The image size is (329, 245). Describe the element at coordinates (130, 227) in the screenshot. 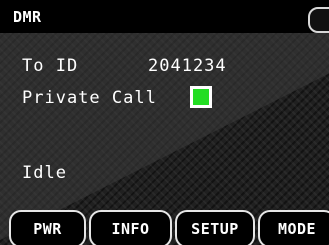

I see `info-button: INFO` at that location.